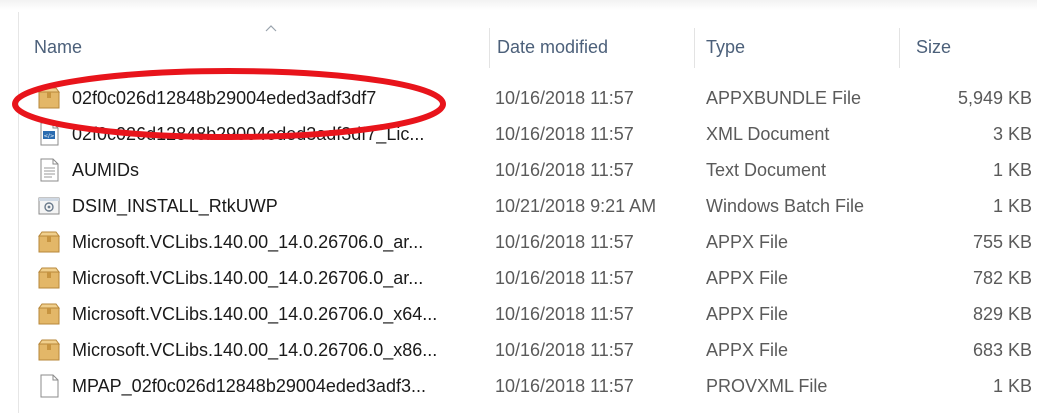 This screenshot has width=1037, height=413. I want to click on batch-file-icon, so click(49, 206).